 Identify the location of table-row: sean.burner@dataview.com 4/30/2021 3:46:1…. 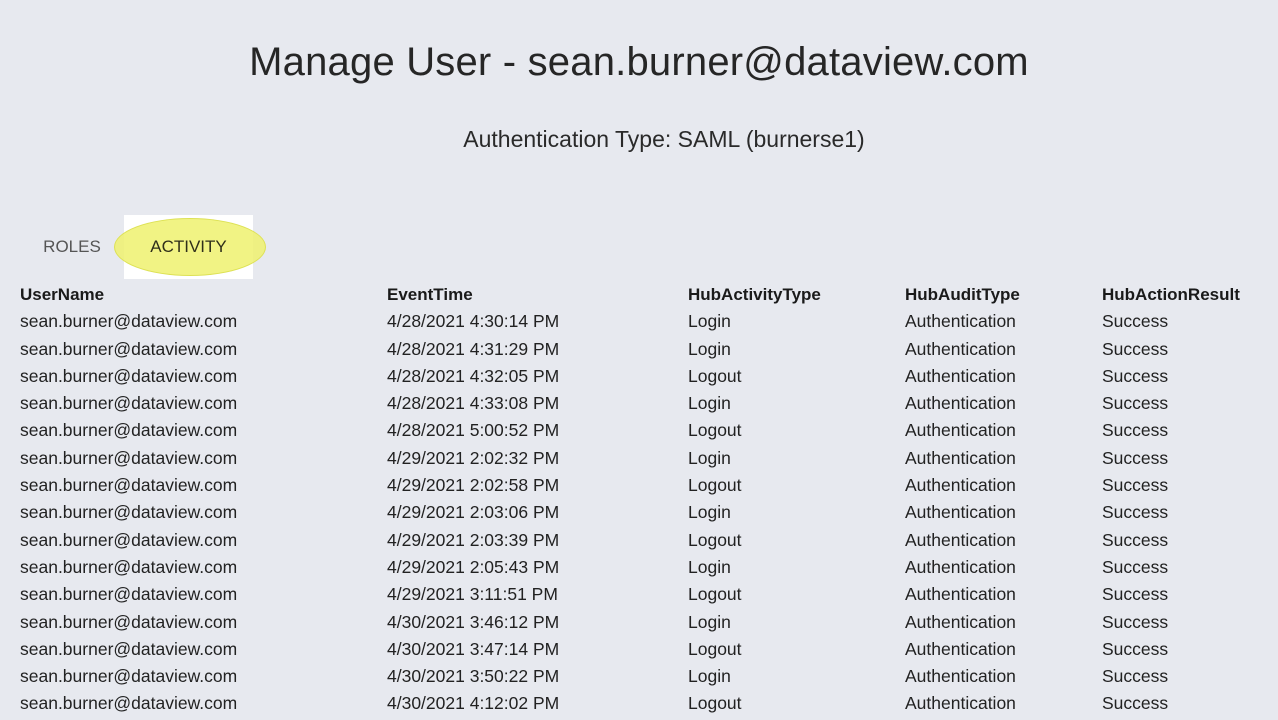
(645, 622).